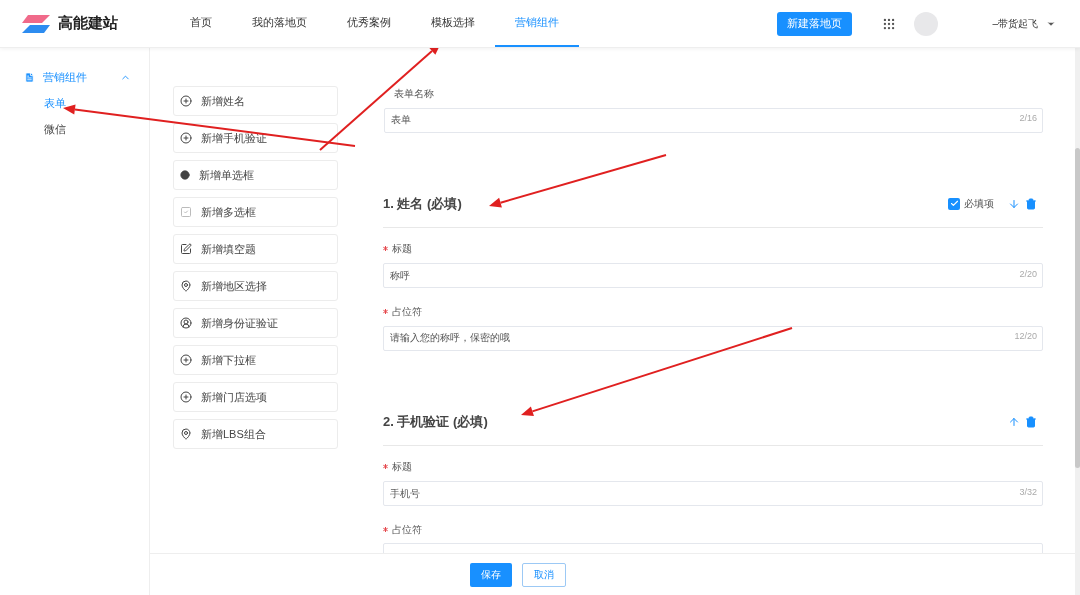  What do you see at coordinates (255, 434) in the screenshot?
I see `add-component-button: 新增LBS组合` at bounding box center [255, 434].